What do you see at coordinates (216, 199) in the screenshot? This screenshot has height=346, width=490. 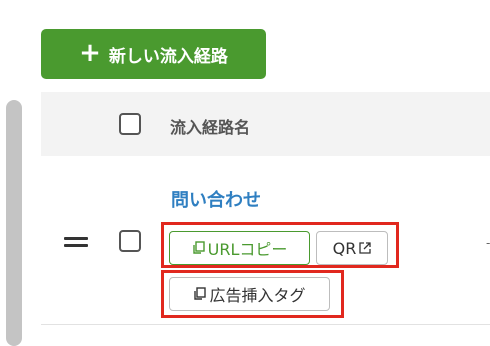 I see `route-name-link: 問い合わせ` at bounding box center [216, 199].